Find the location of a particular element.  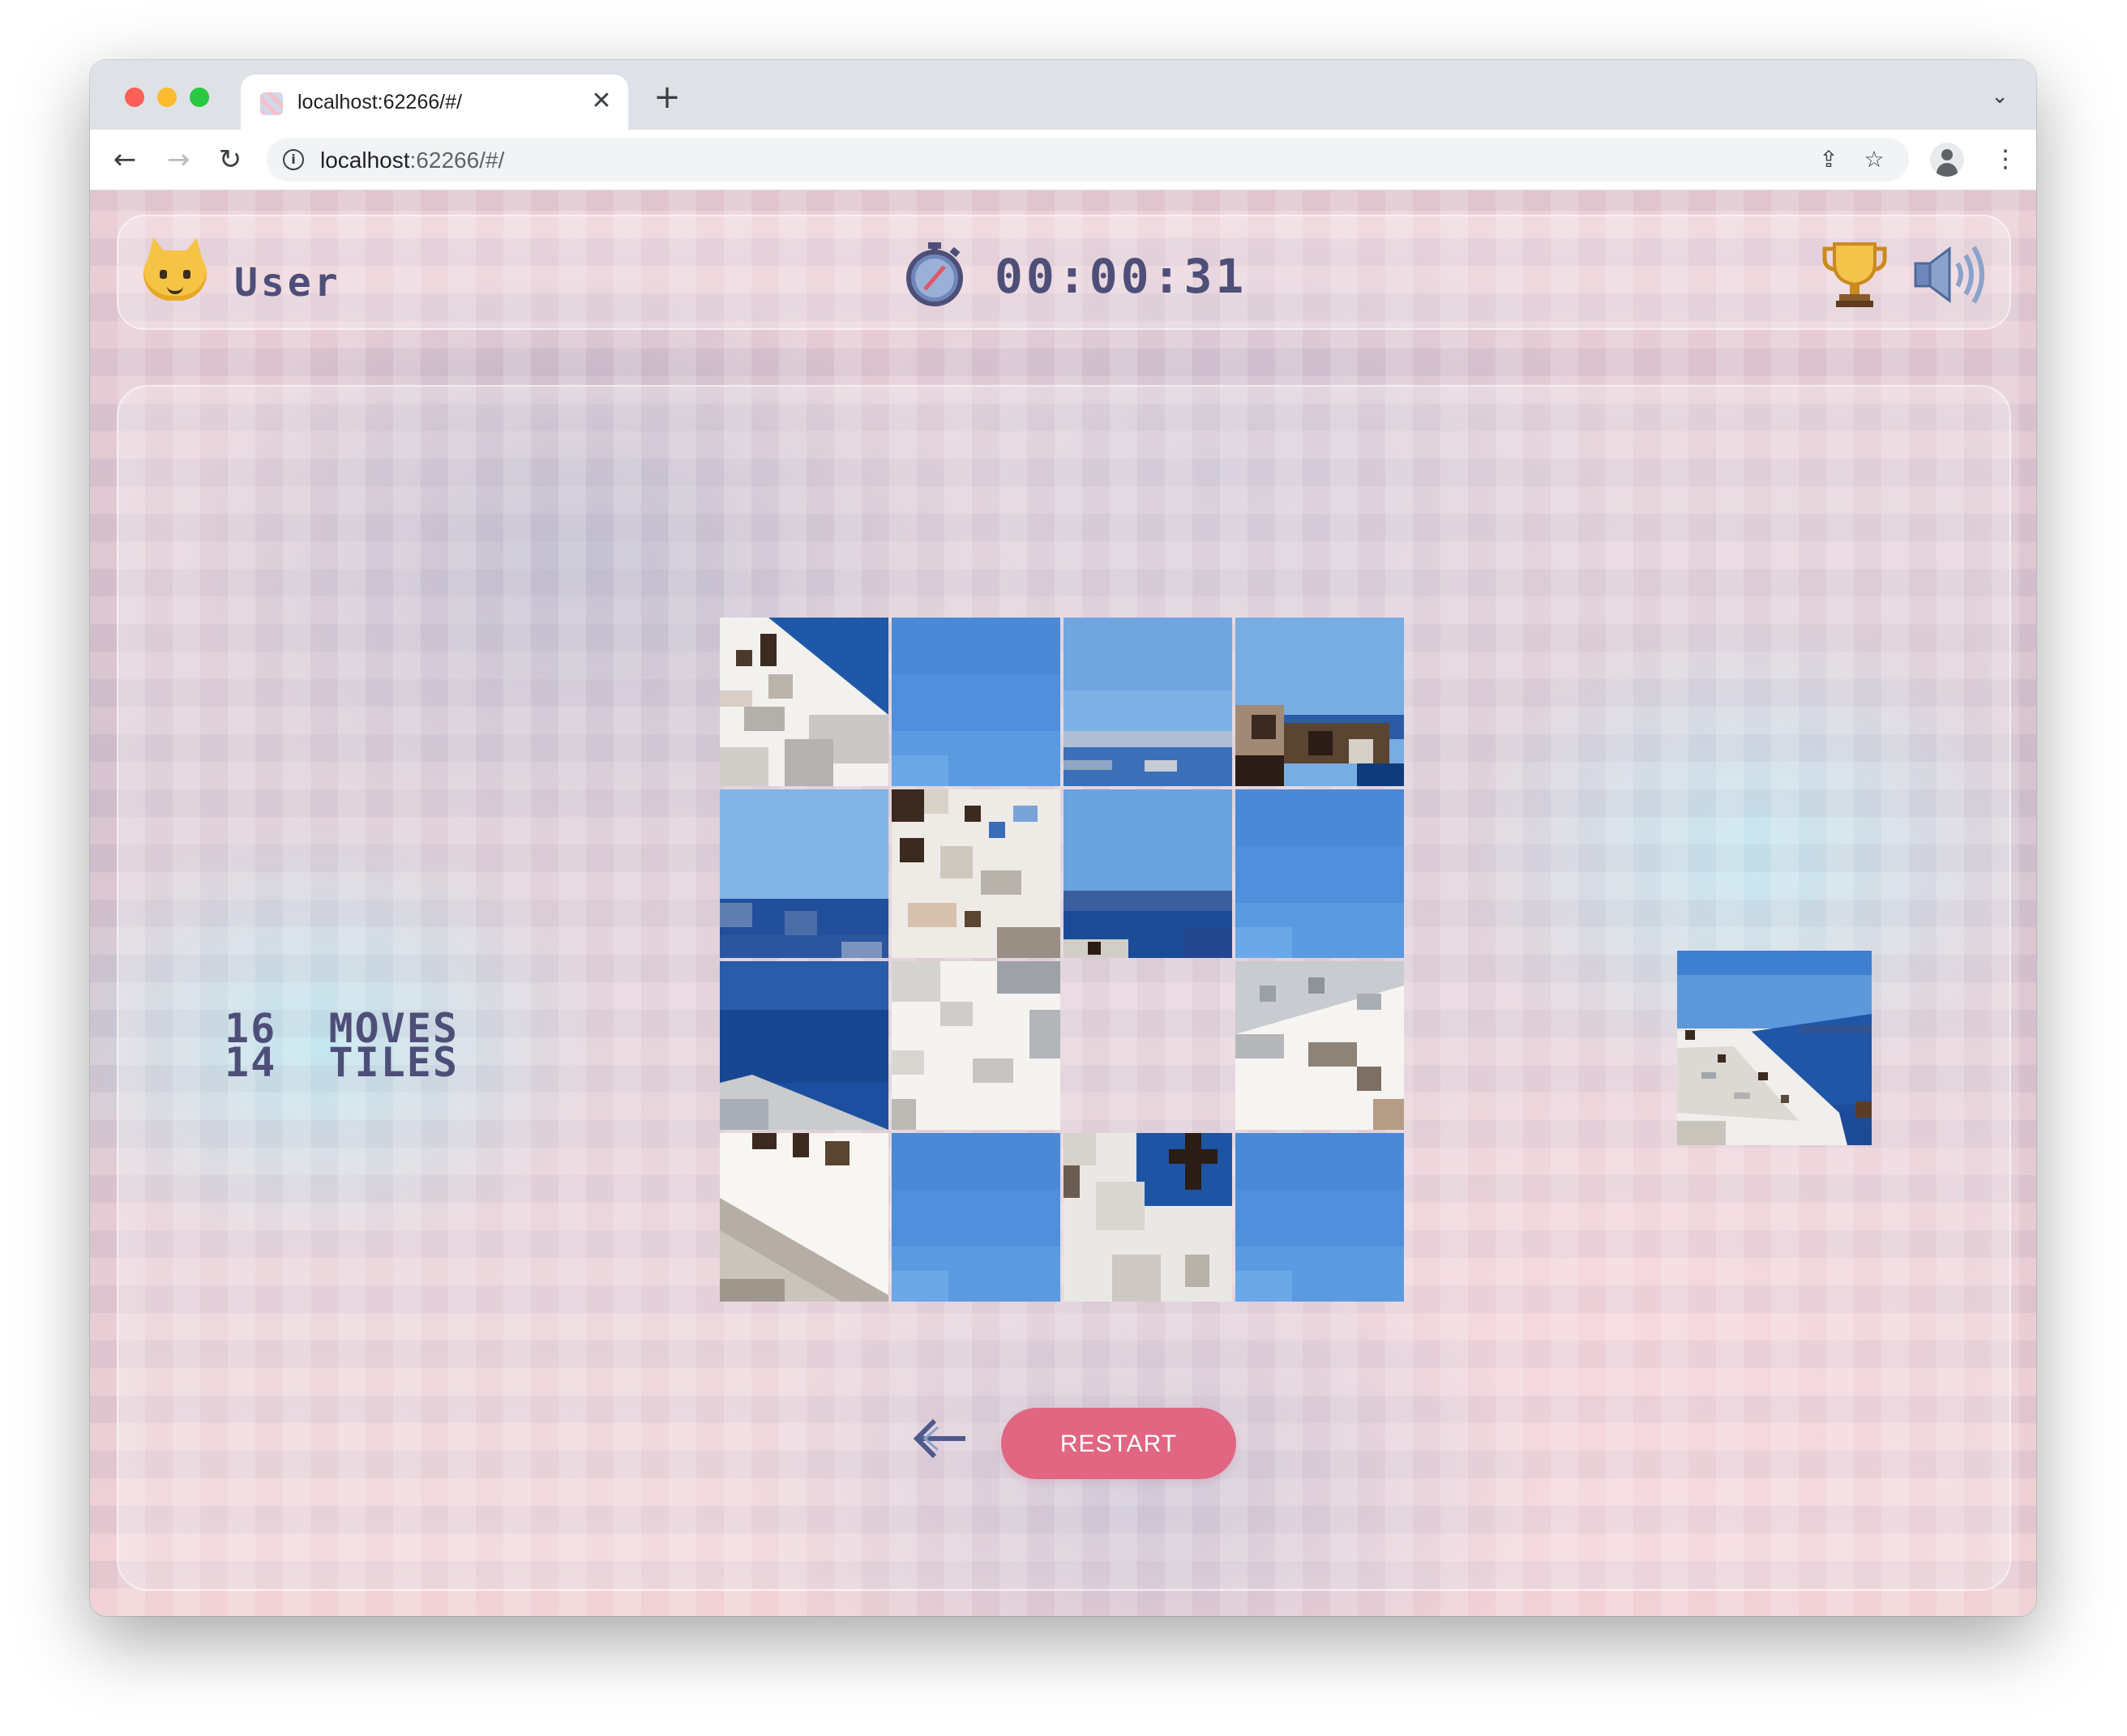

restart-button: RESTART is located at coordinates (1118, 1443).